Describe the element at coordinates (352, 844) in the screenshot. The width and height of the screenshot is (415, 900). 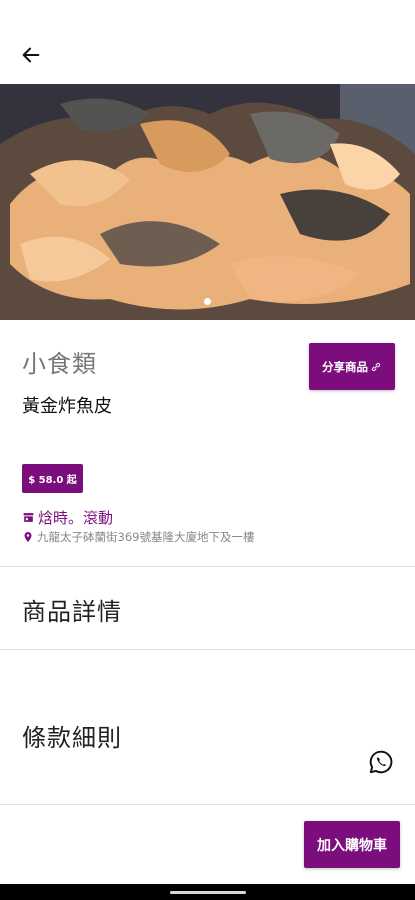
I see `add-to-cart-button: 加入購物車` at that location.